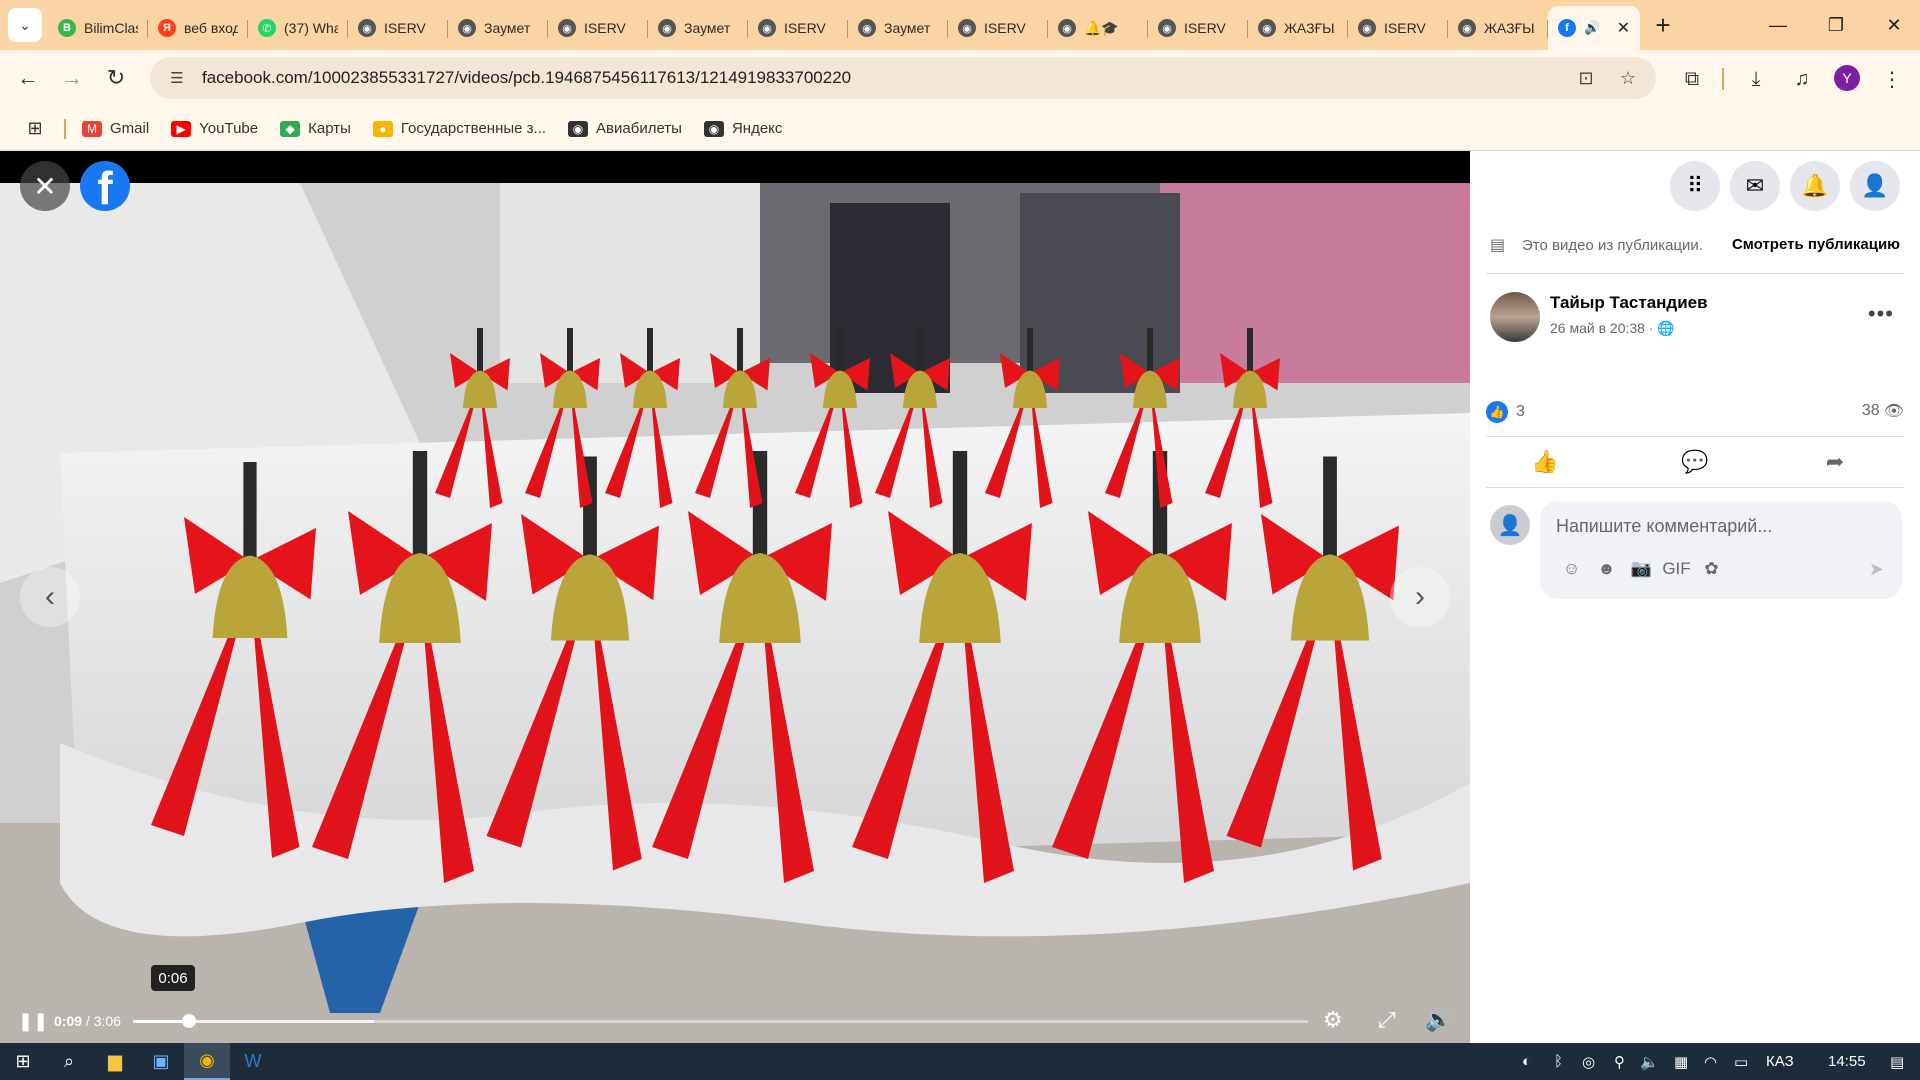 This screenshot has width=1920, height=1080. Describe the element at coordinates (1438, 1020) in the screenshot. I see `volume-icon: 🔊` at that location.